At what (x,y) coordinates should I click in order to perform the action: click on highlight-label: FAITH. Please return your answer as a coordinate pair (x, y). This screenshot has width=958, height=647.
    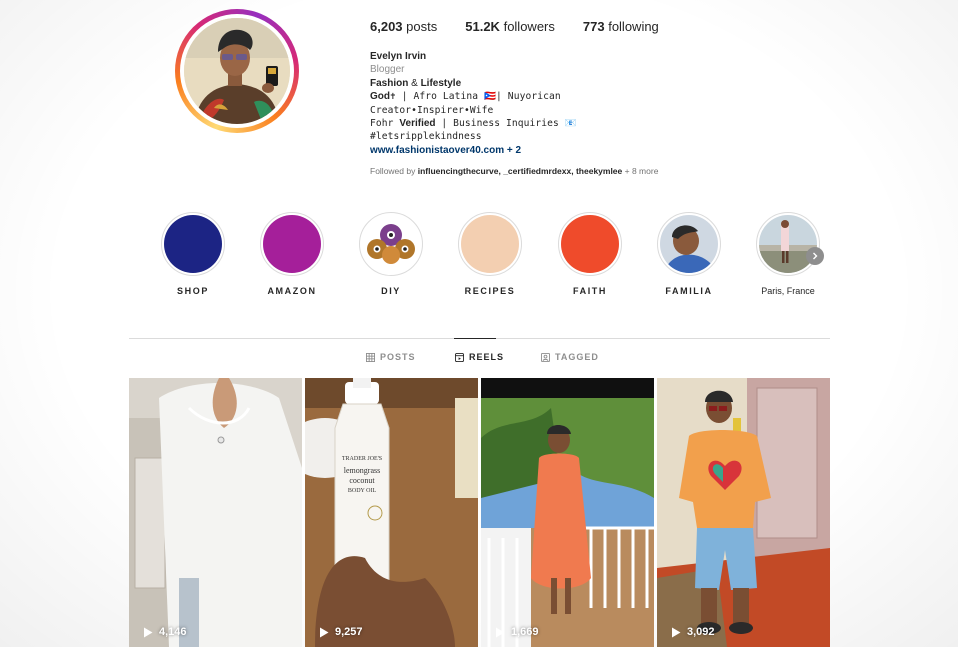
    Looking at the image, I should click on (590, 291).